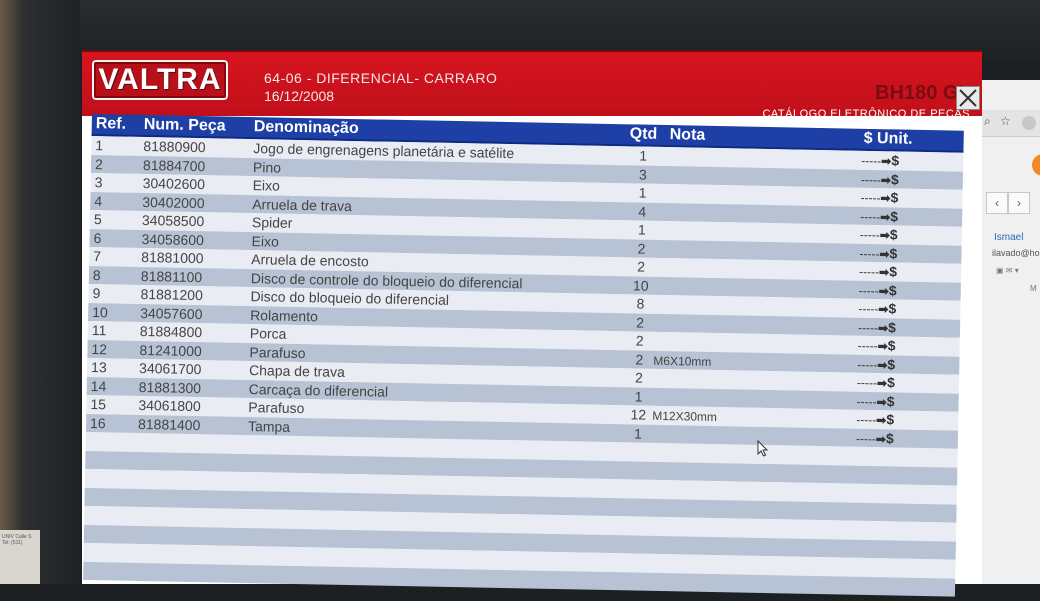 This screenshot has height=601, width=1040. I want to click on cell-desc: Porca, so click(268, 333).